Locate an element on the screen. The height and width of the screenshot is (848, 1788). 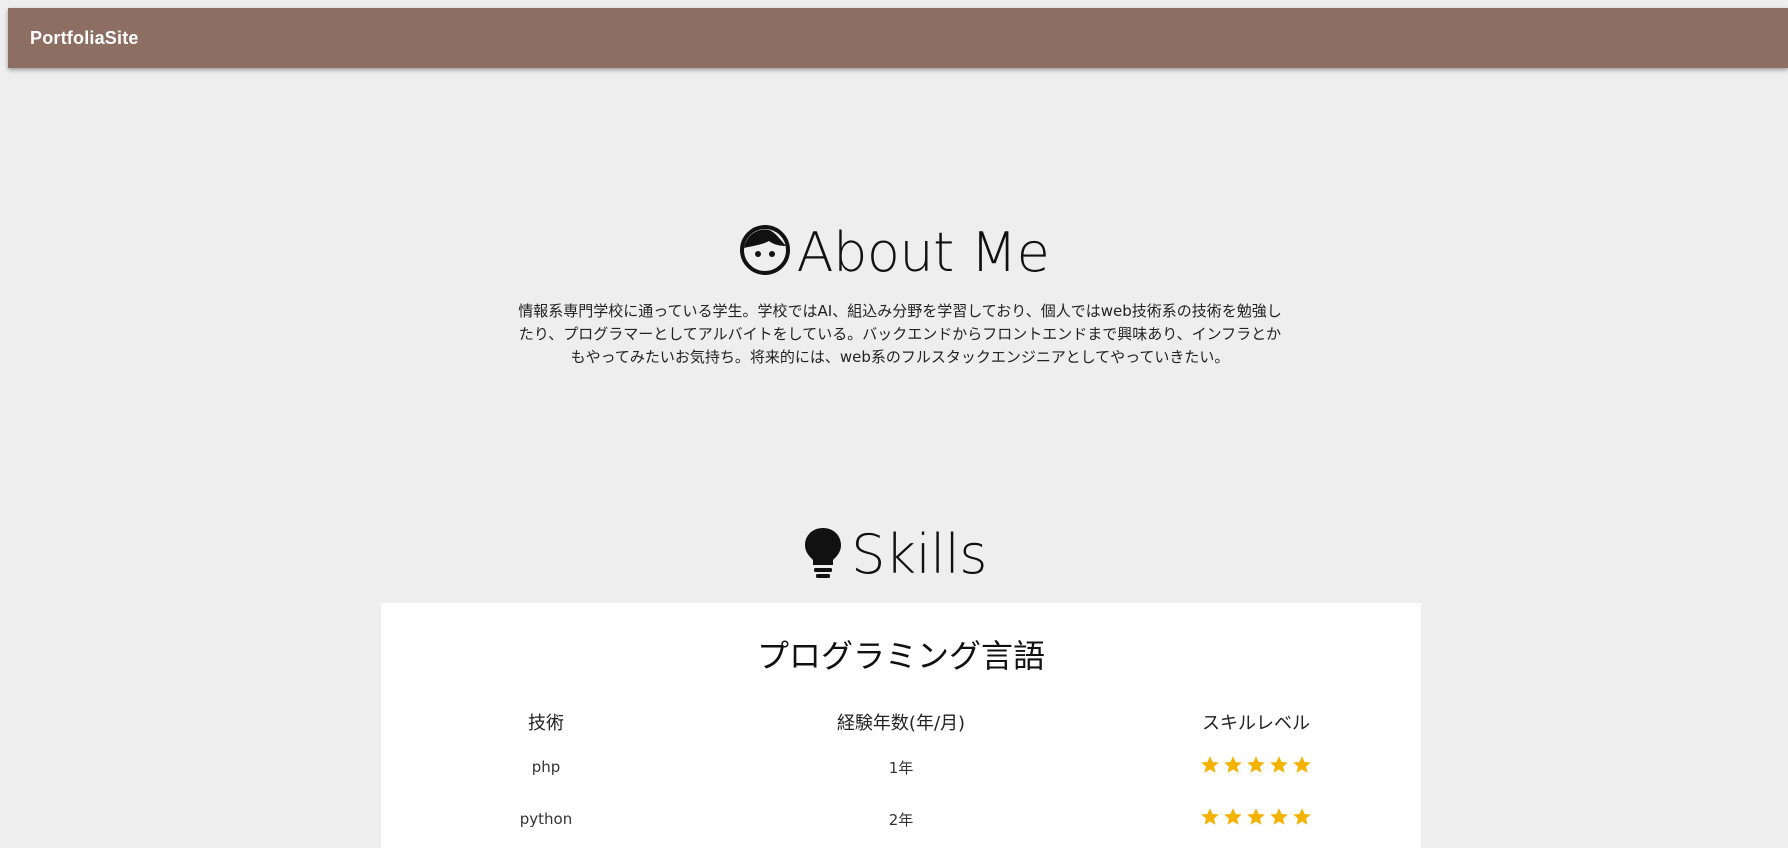
app-bar: PortfoliaSite is located at coordinates (898, 38).